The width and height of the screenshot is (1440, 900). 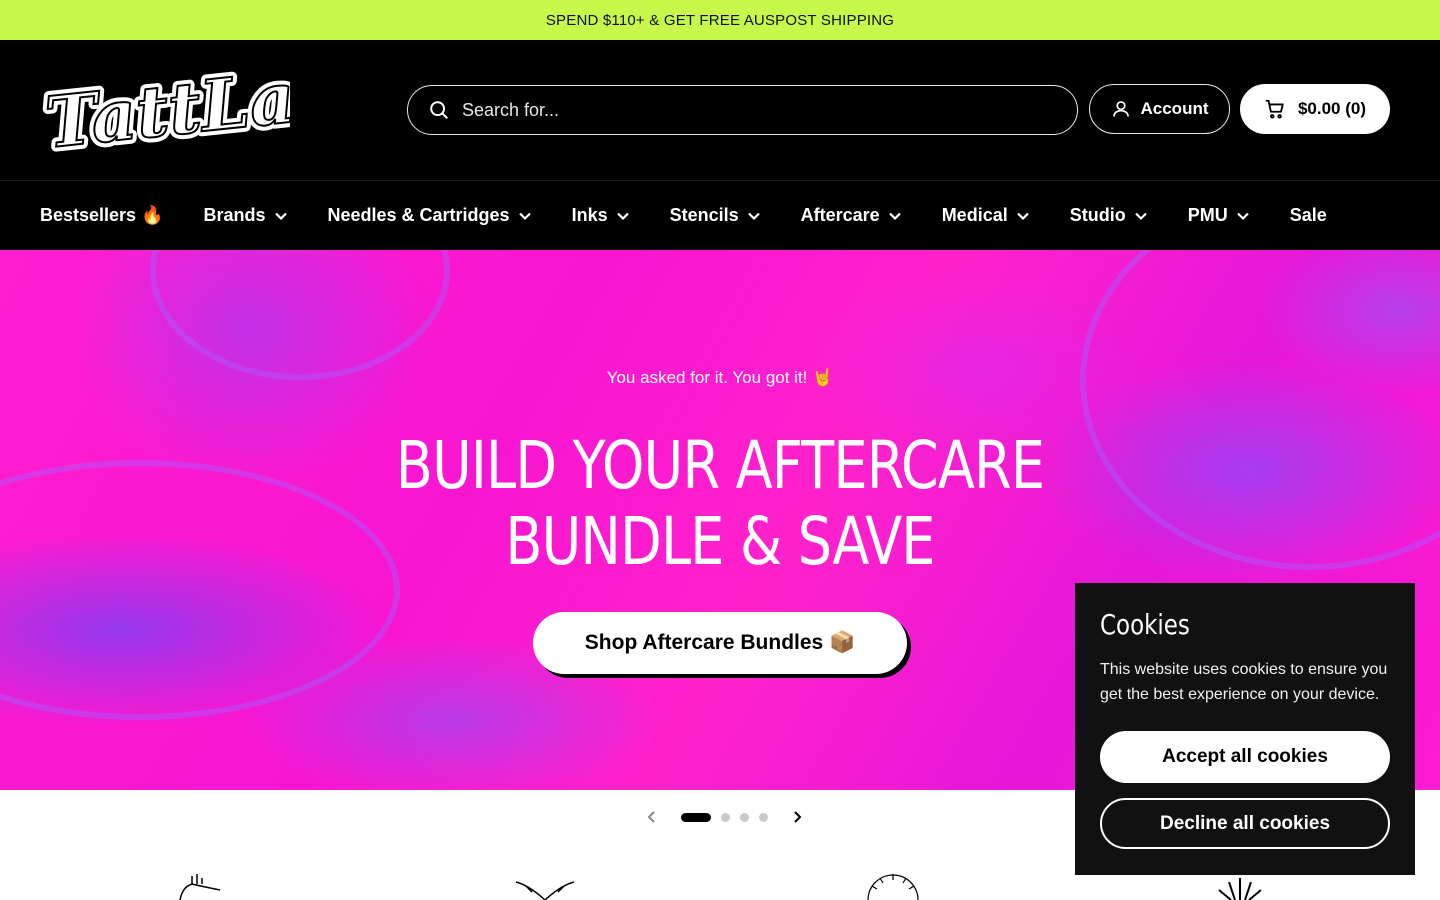 I want to click on search-icon, so click(x=439, y=110).